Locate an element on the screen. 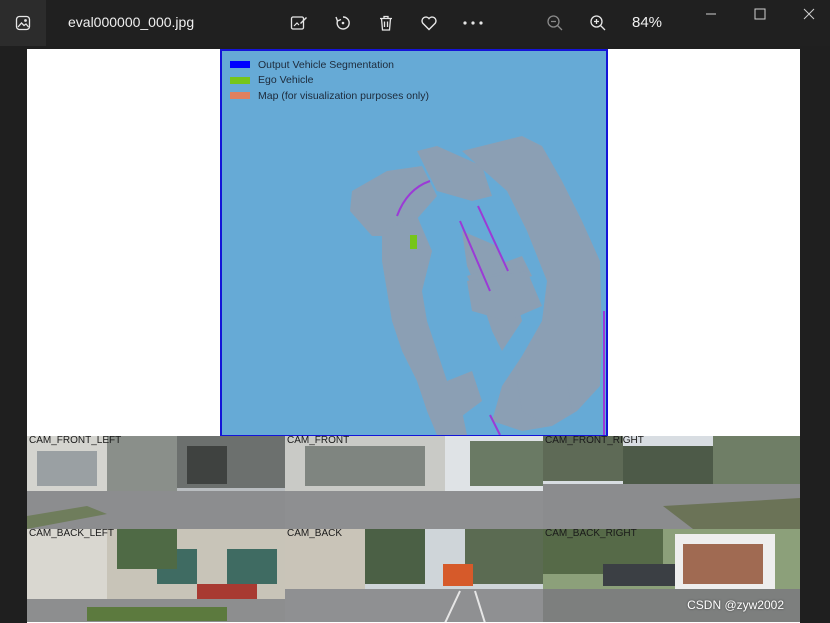 Image resolution: width=830 pixels, height=623 pixels. legend-swatch-orange is located at coordinates (240, 96).